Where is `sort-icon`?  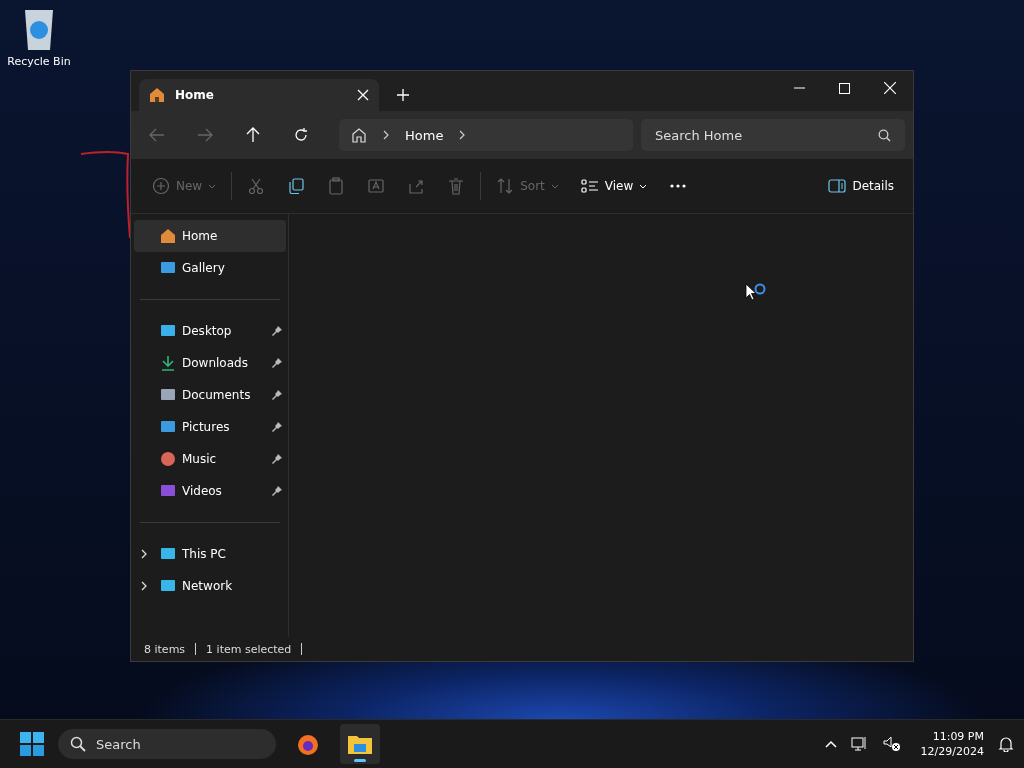 sort-icon is located at coordinates (505, 186).